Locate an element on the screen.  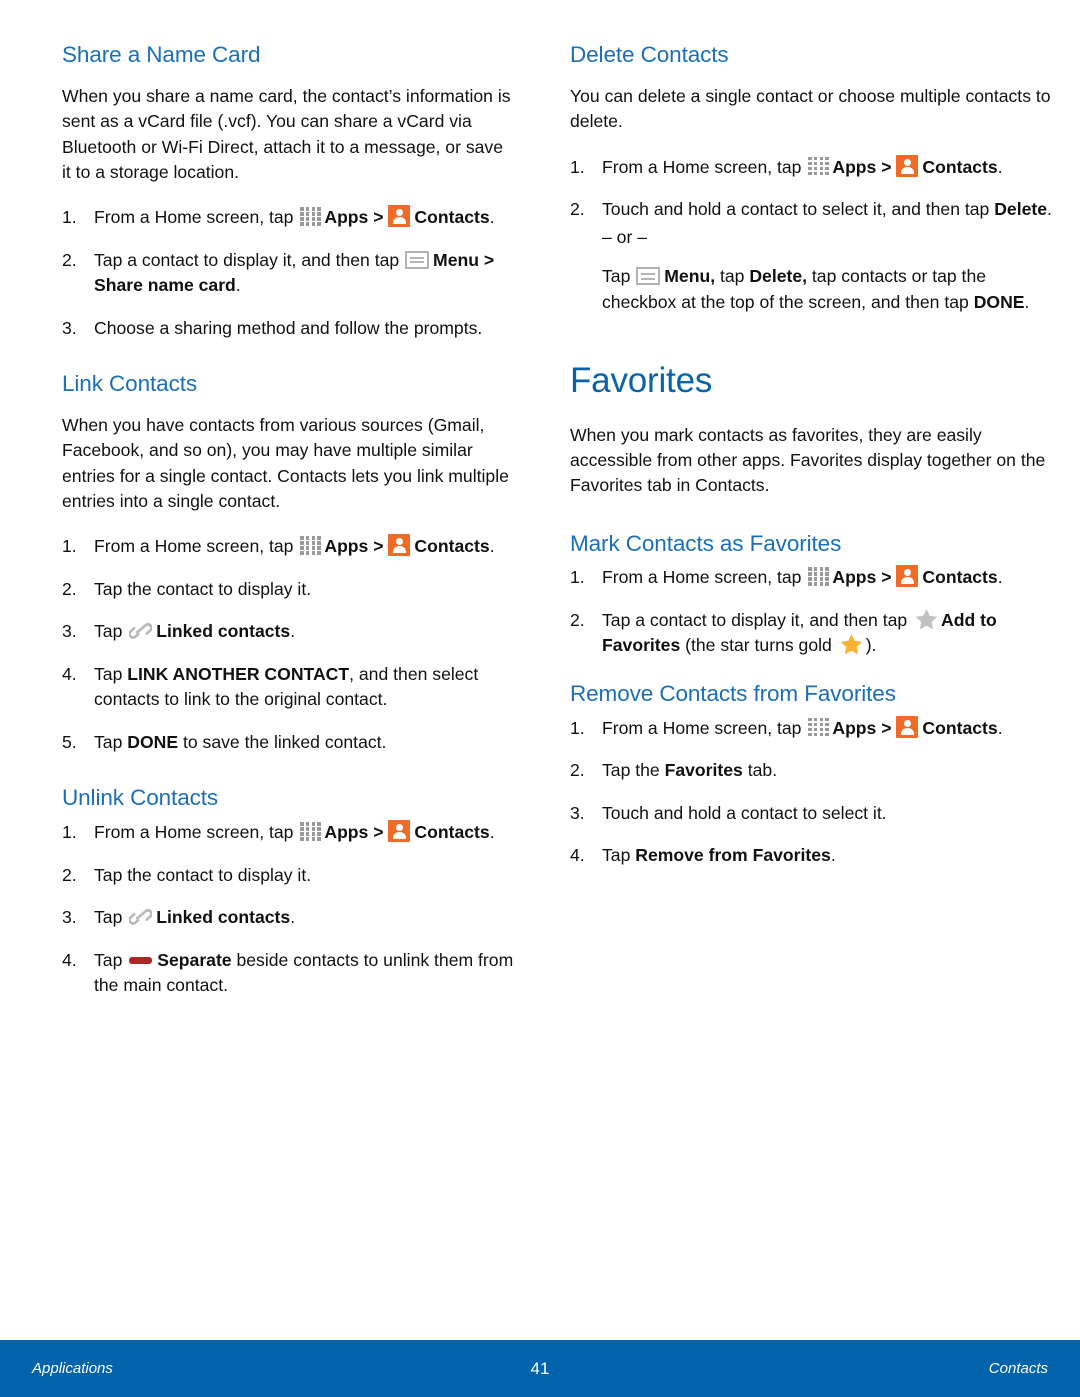
star-gray-icon is located at coordinates (926, 619).